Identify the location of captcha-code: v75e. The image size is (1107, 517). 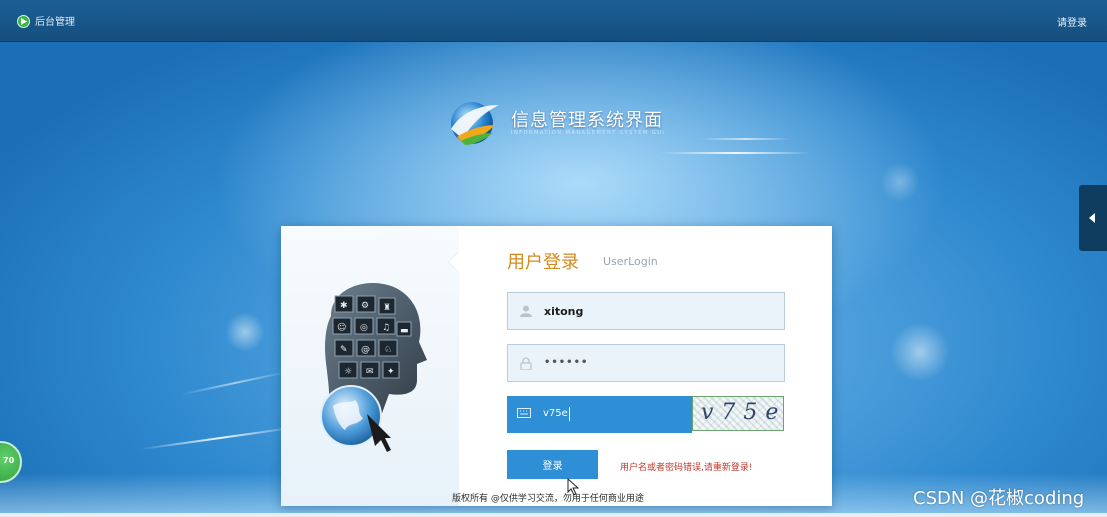
(744, 412).